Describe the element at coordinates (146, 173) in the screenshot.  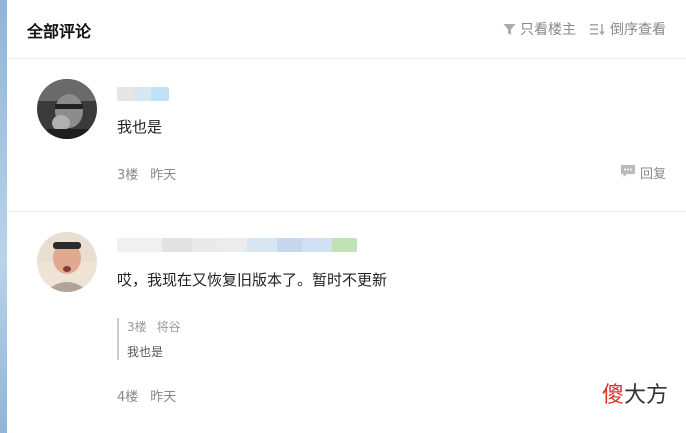
I see `comment-meta: 3楼 昨天` at that location.